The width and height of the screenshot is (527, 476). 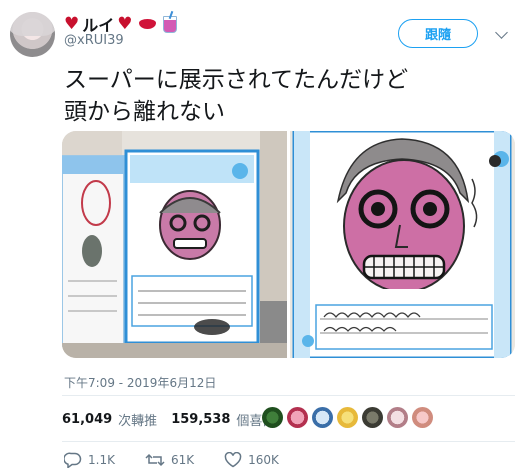 I want to click on retweet-count: 61,049, so click(x=87, y=419).